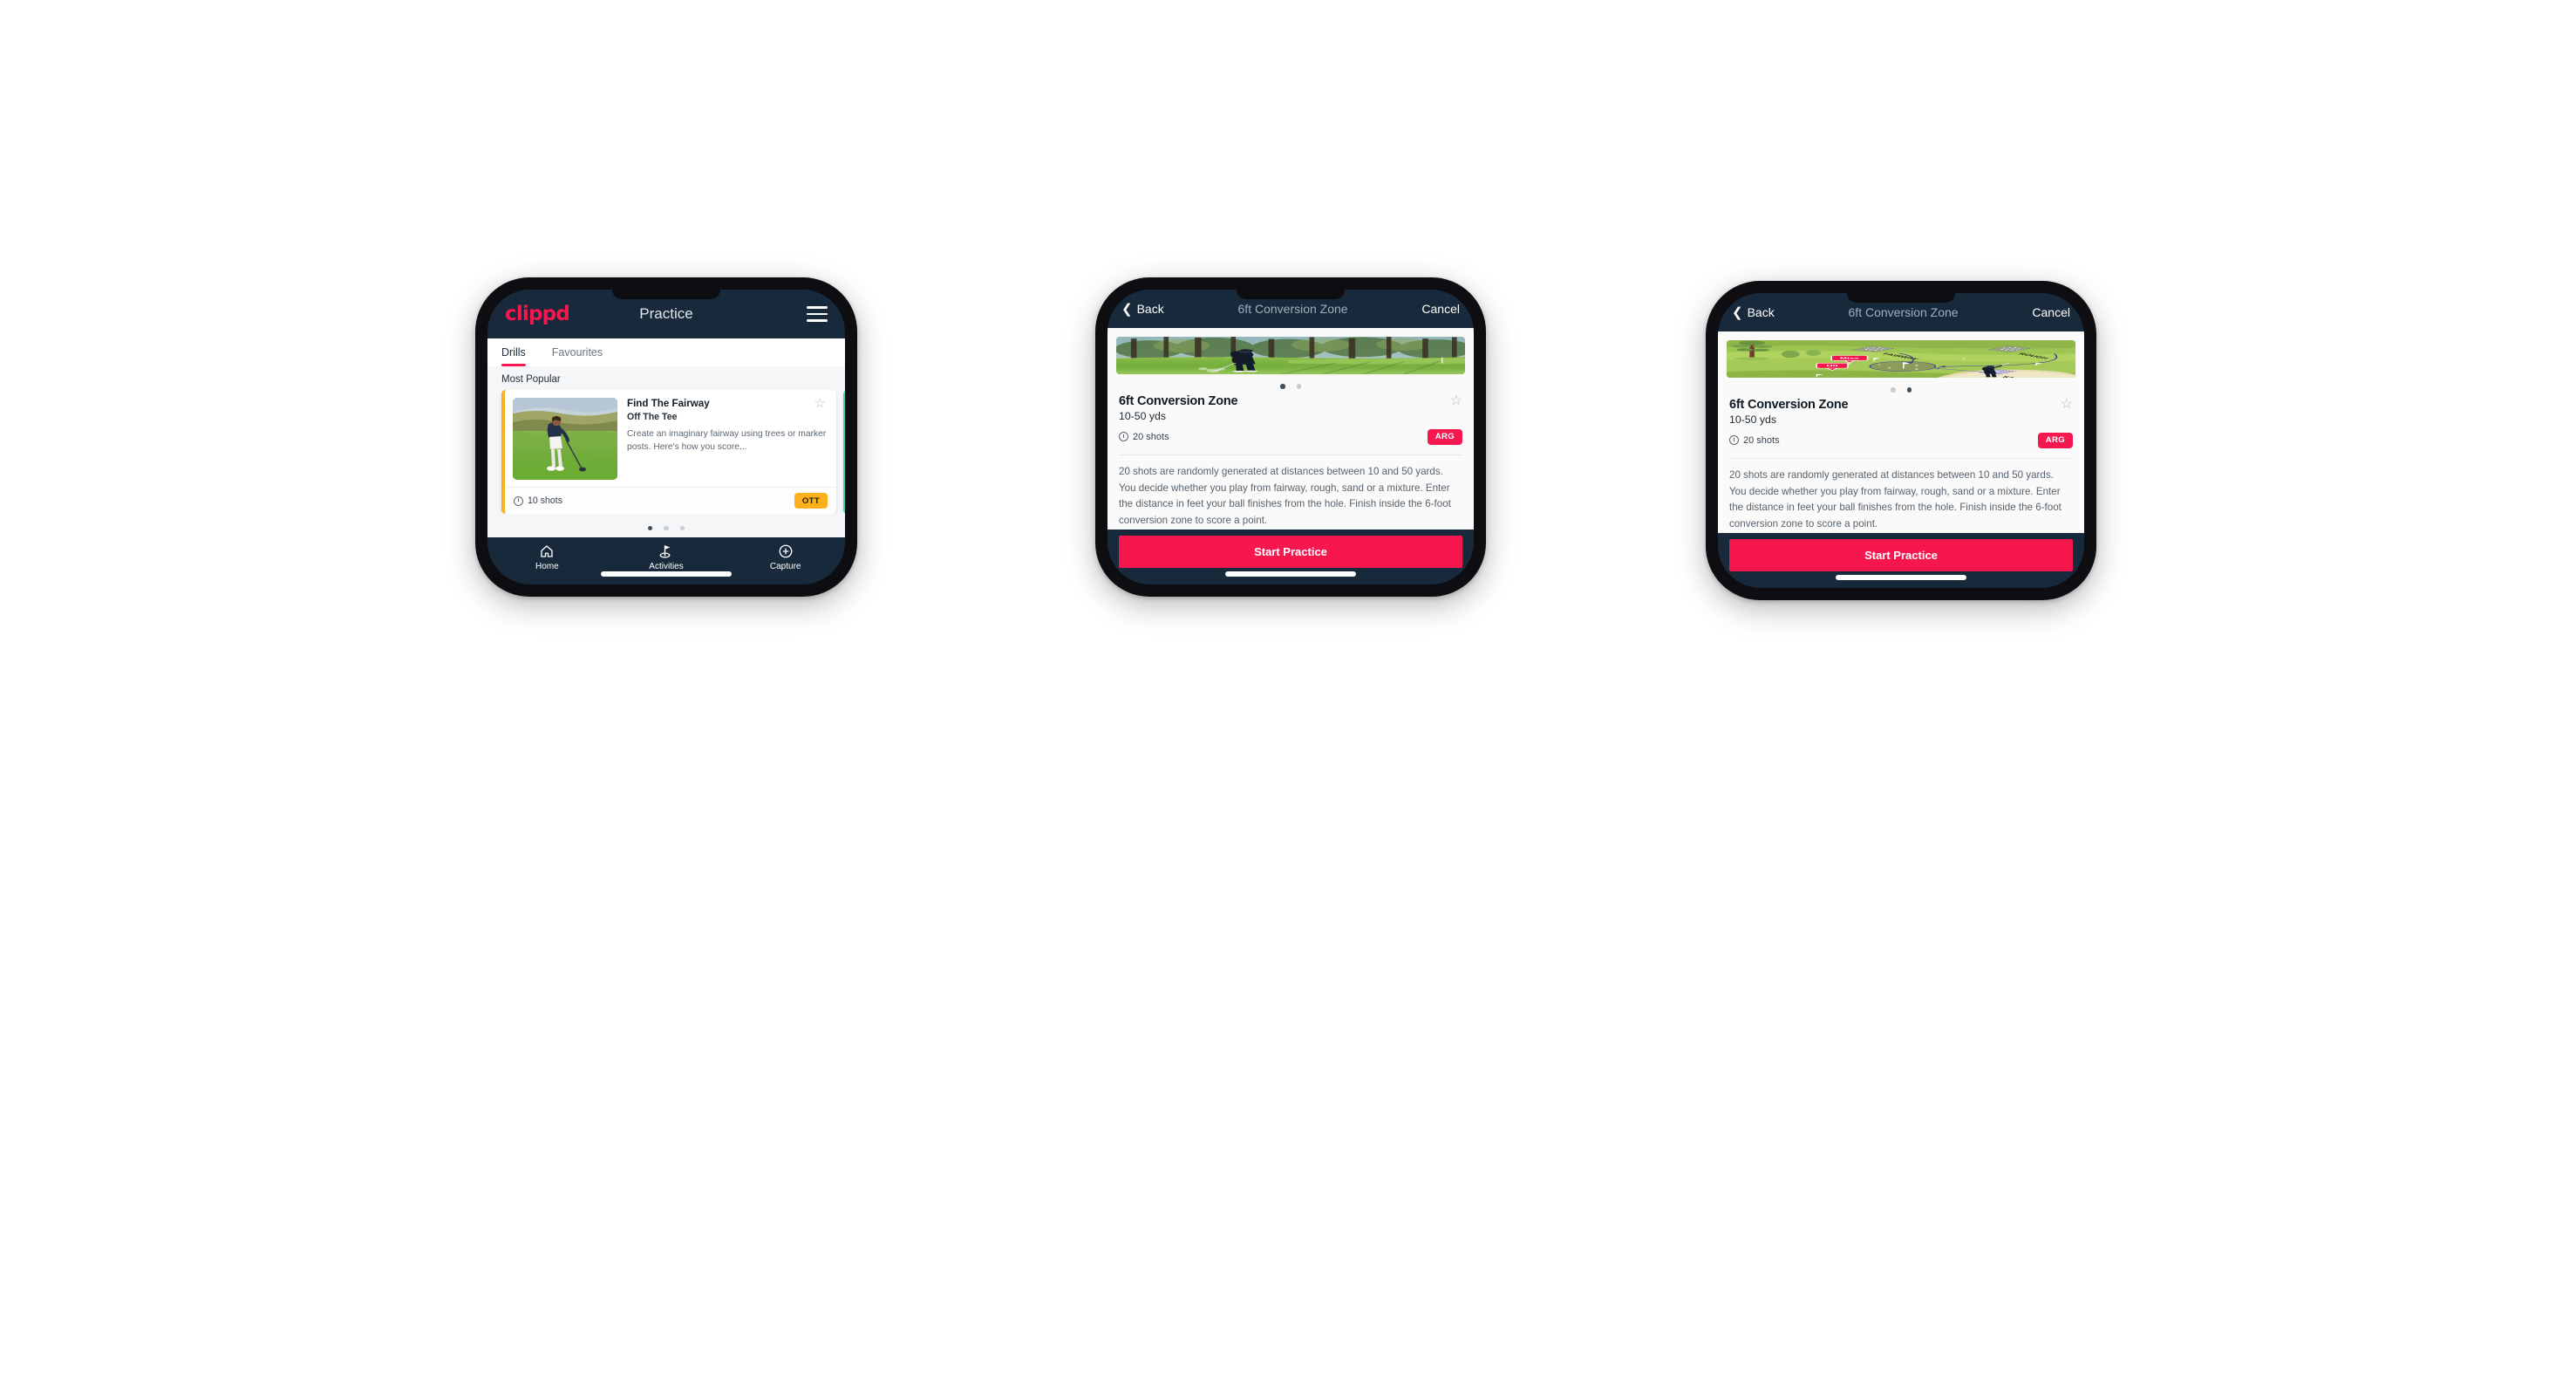  What do you see at coordinates (546, 501) in the screenshot?
I see `drill-shots-label: 10 shots` at bounding box center [546, 501].